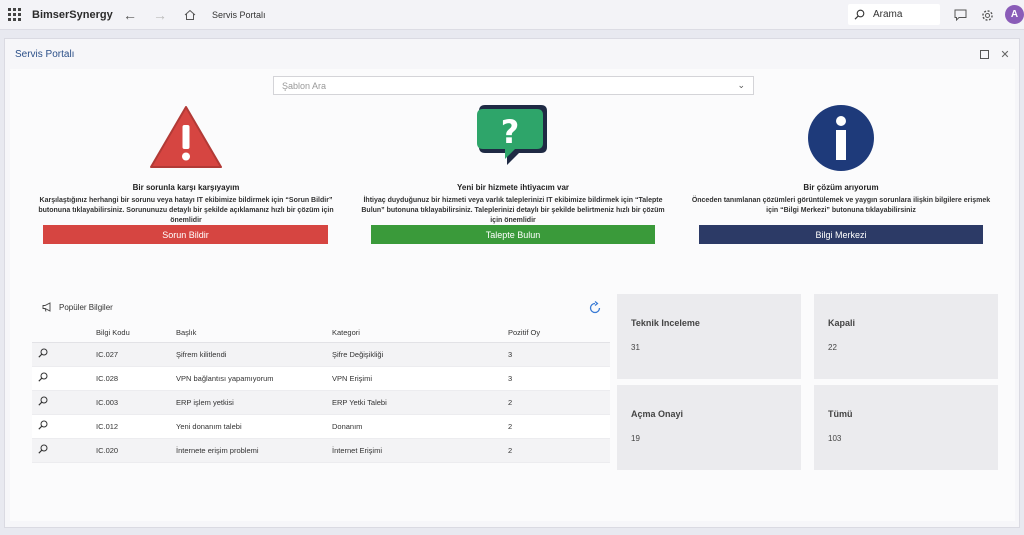  Describe the element at coordinates (1014, 14) in the screenshot. I see `user-avatar: A` at that location.